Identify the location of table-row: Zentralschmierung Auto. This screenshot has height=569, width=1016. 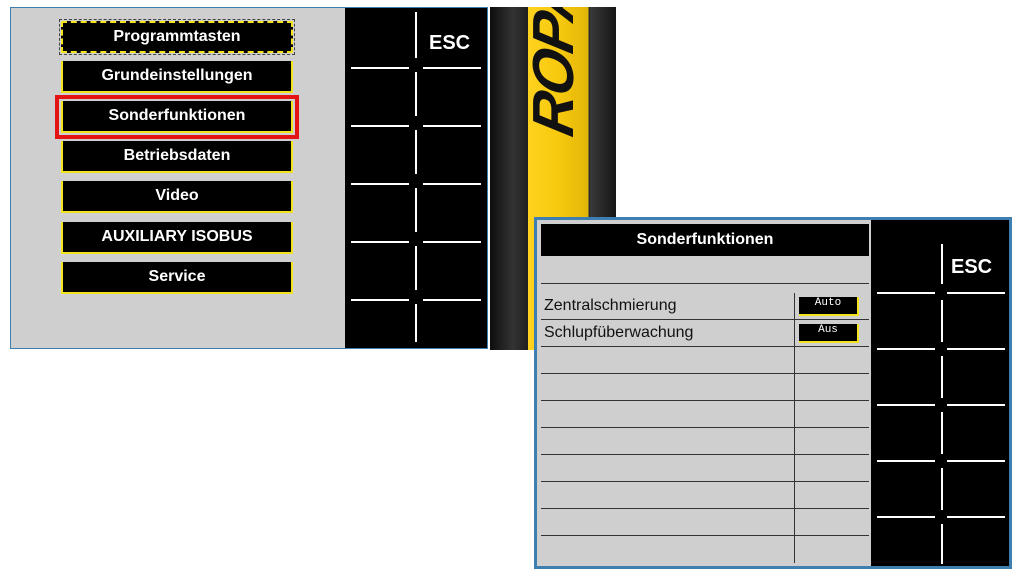
(705, 306).